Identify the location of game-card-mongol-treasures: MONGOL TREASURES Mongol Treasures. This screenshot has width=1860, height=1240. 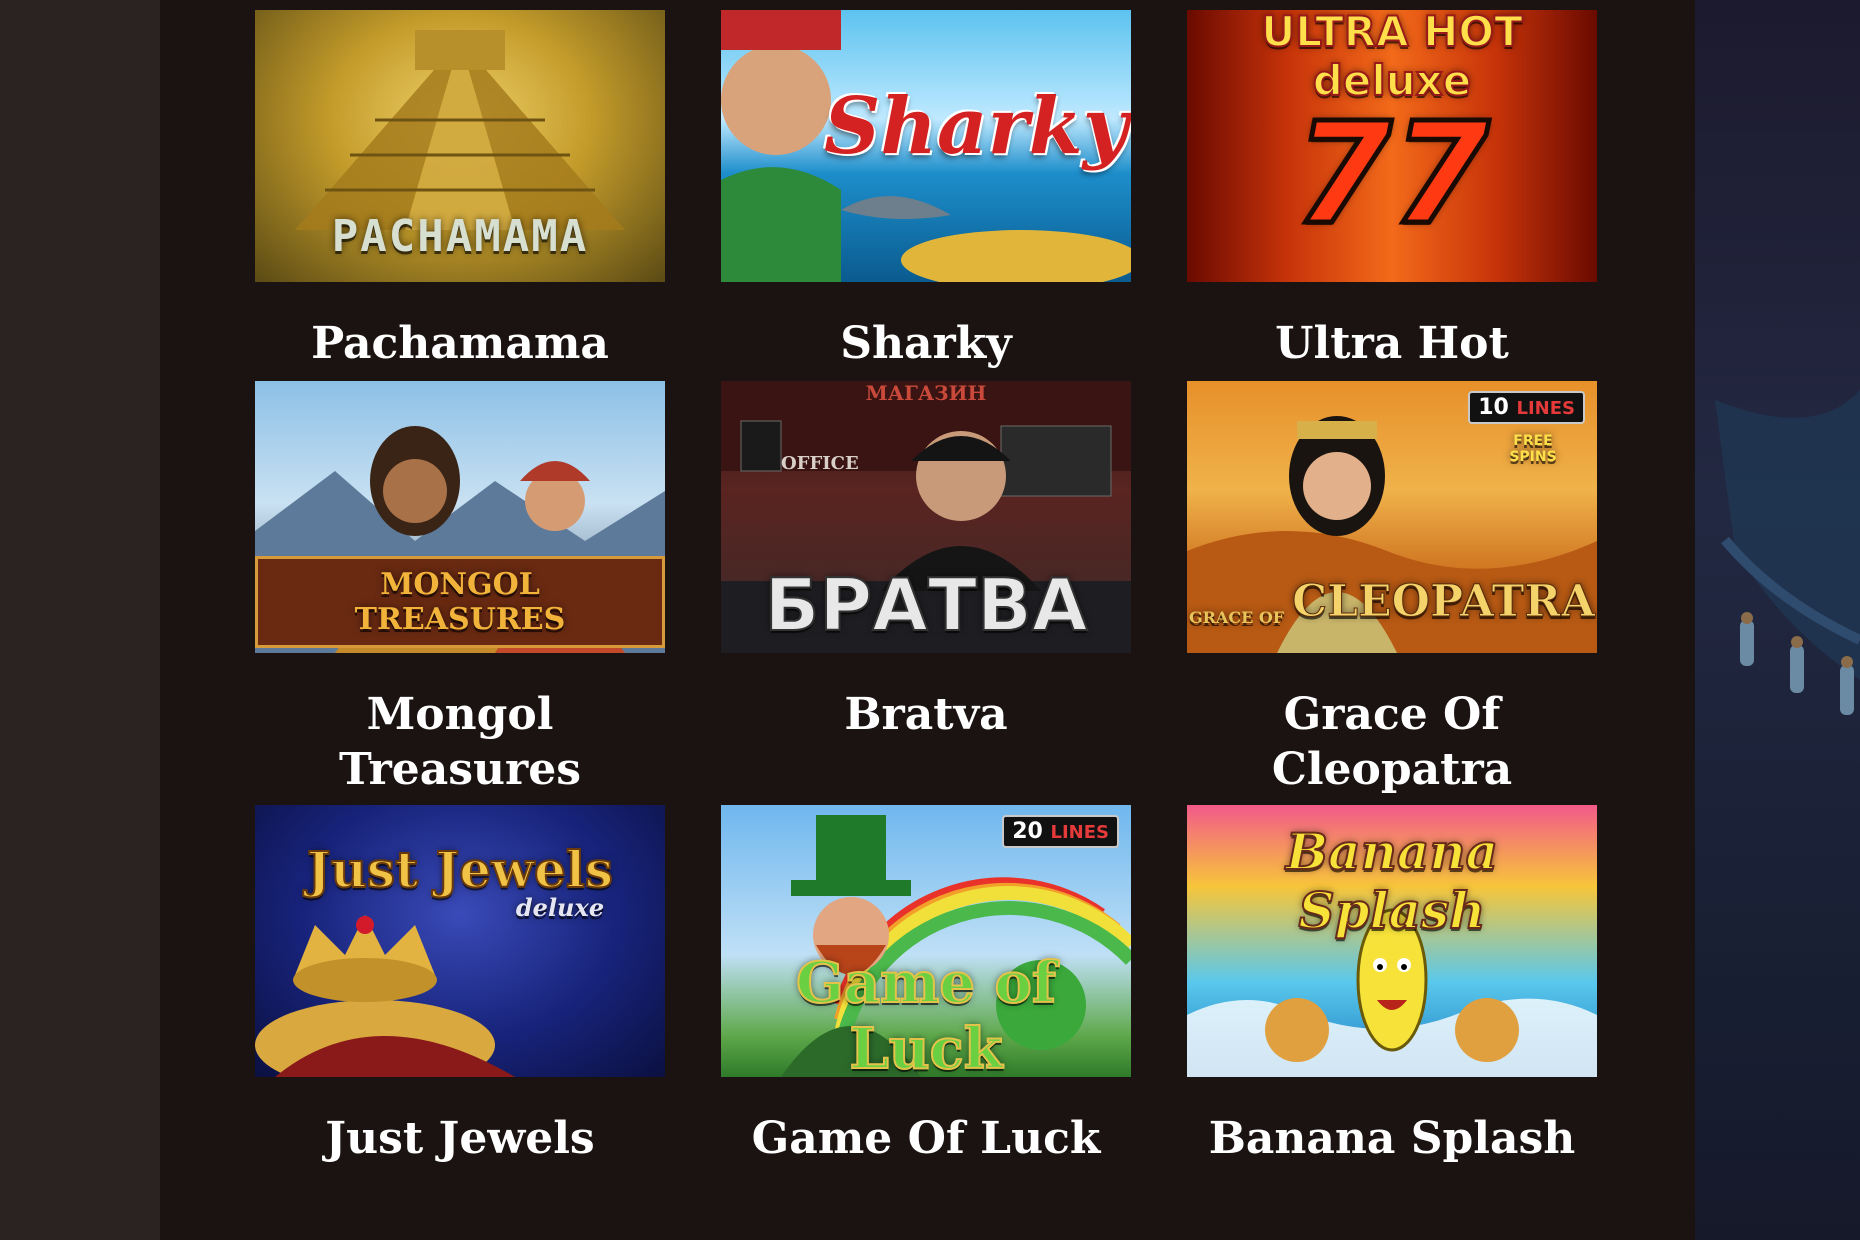
(460, 589).